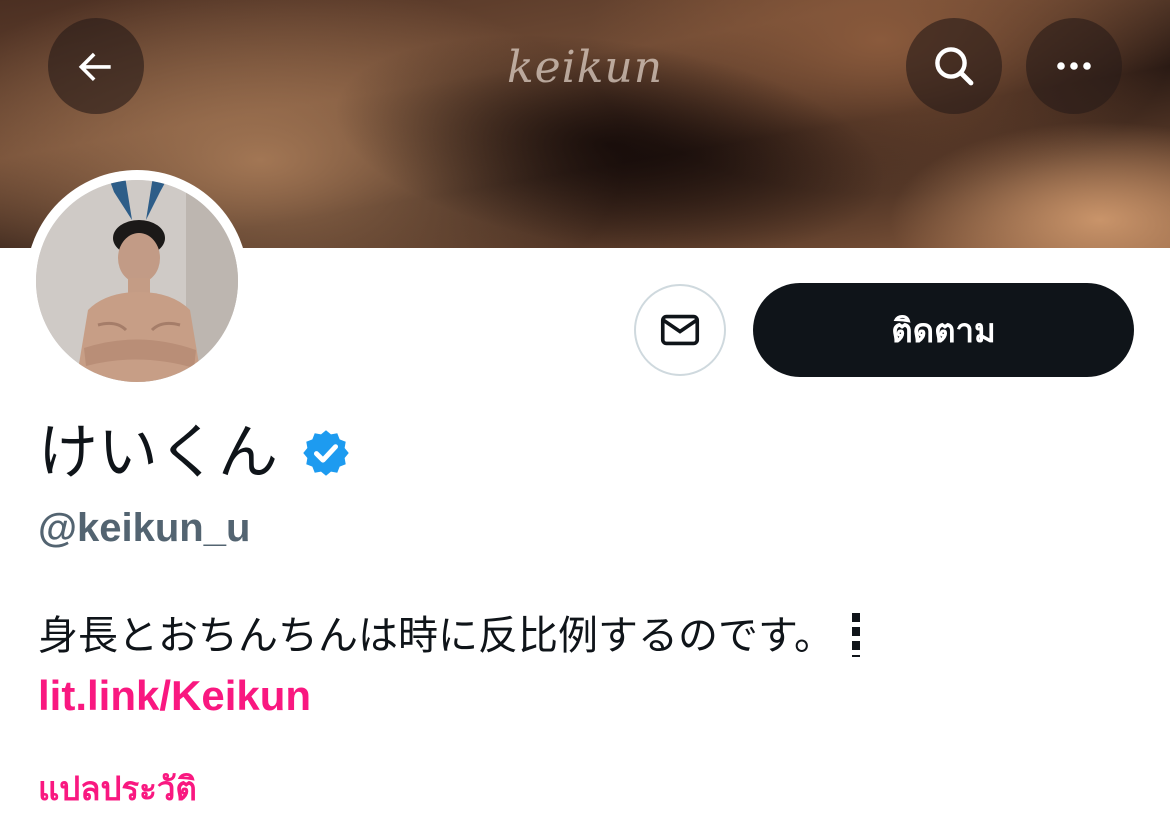 The width and height of the screenshot is (1170, 829). Describe the element at coordinates (943, 330) in the screenshot. I see `follow-button: ติดตาม` at that location.